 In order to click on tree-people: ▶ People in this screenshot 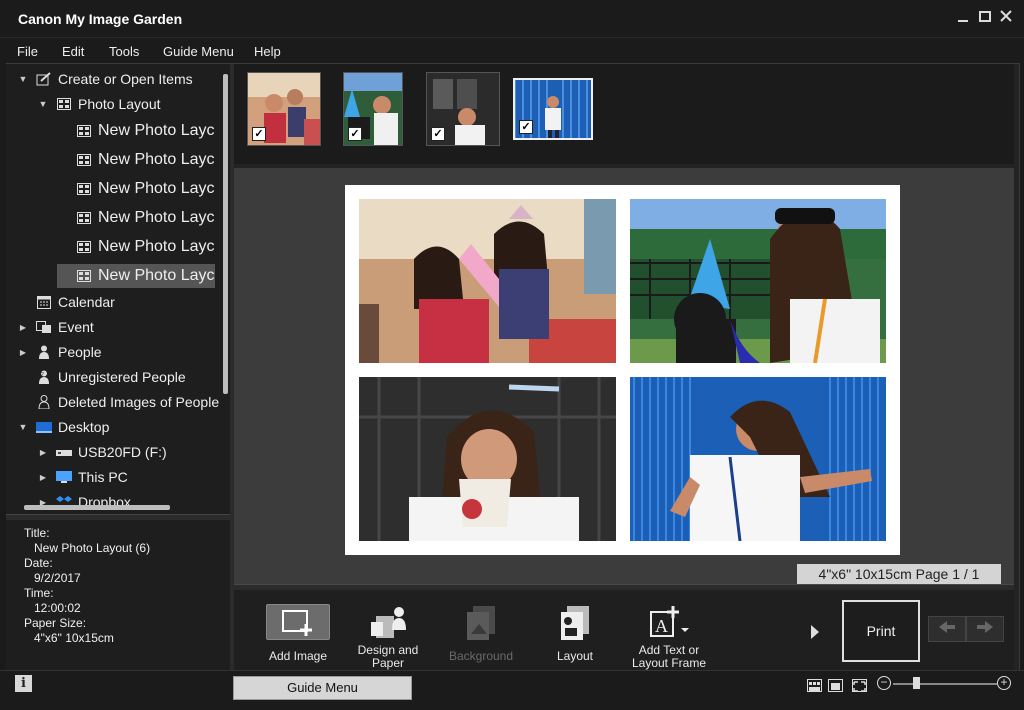, I will do `click(59, 352)`.